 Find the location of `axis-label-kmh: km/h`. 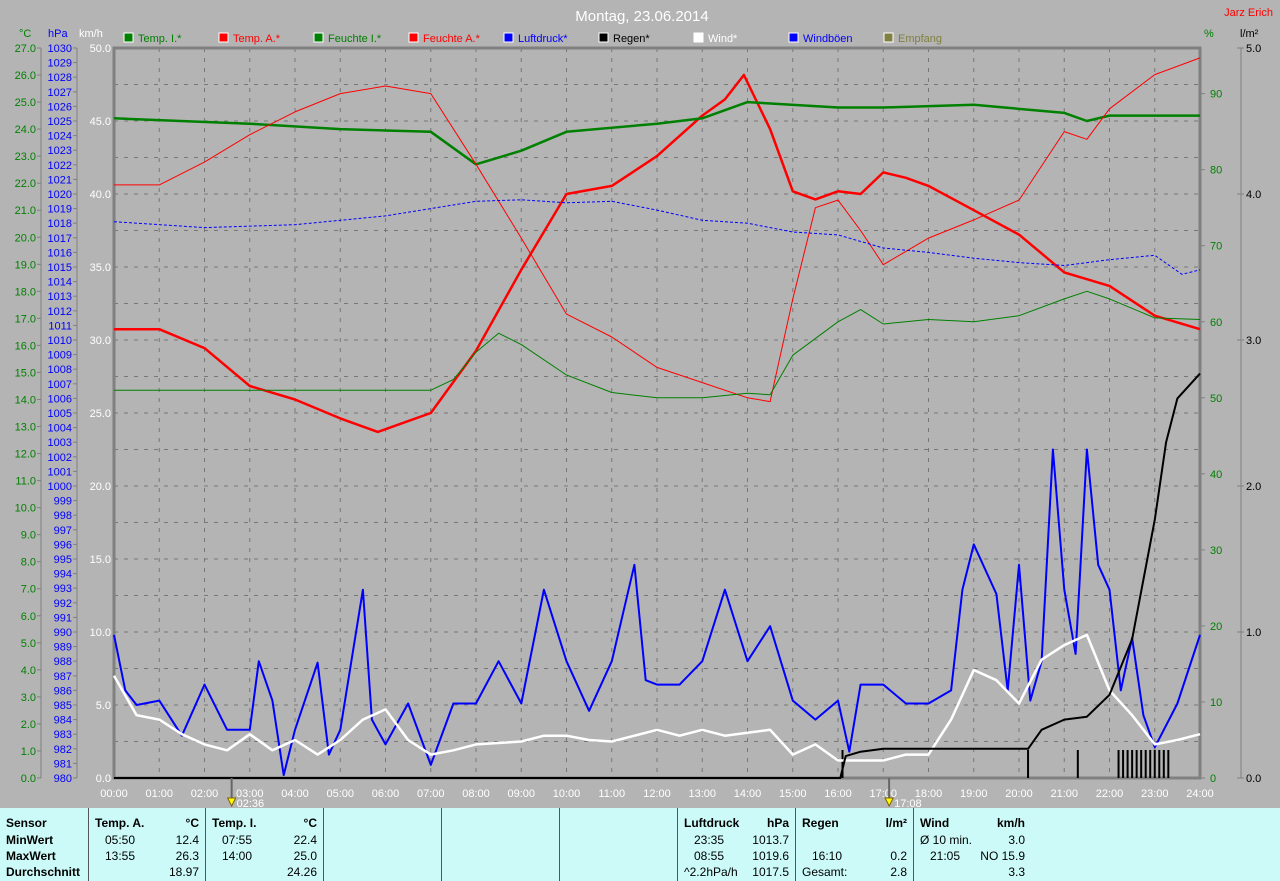

axis-label-kmh: km/h is located at coordinates (91, 34).